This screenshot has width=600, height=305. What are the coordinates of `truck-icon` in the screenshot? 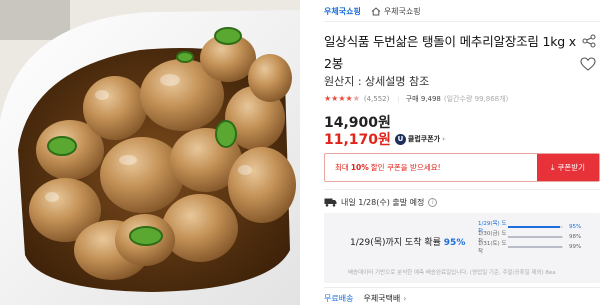 It's located at (330, 202).